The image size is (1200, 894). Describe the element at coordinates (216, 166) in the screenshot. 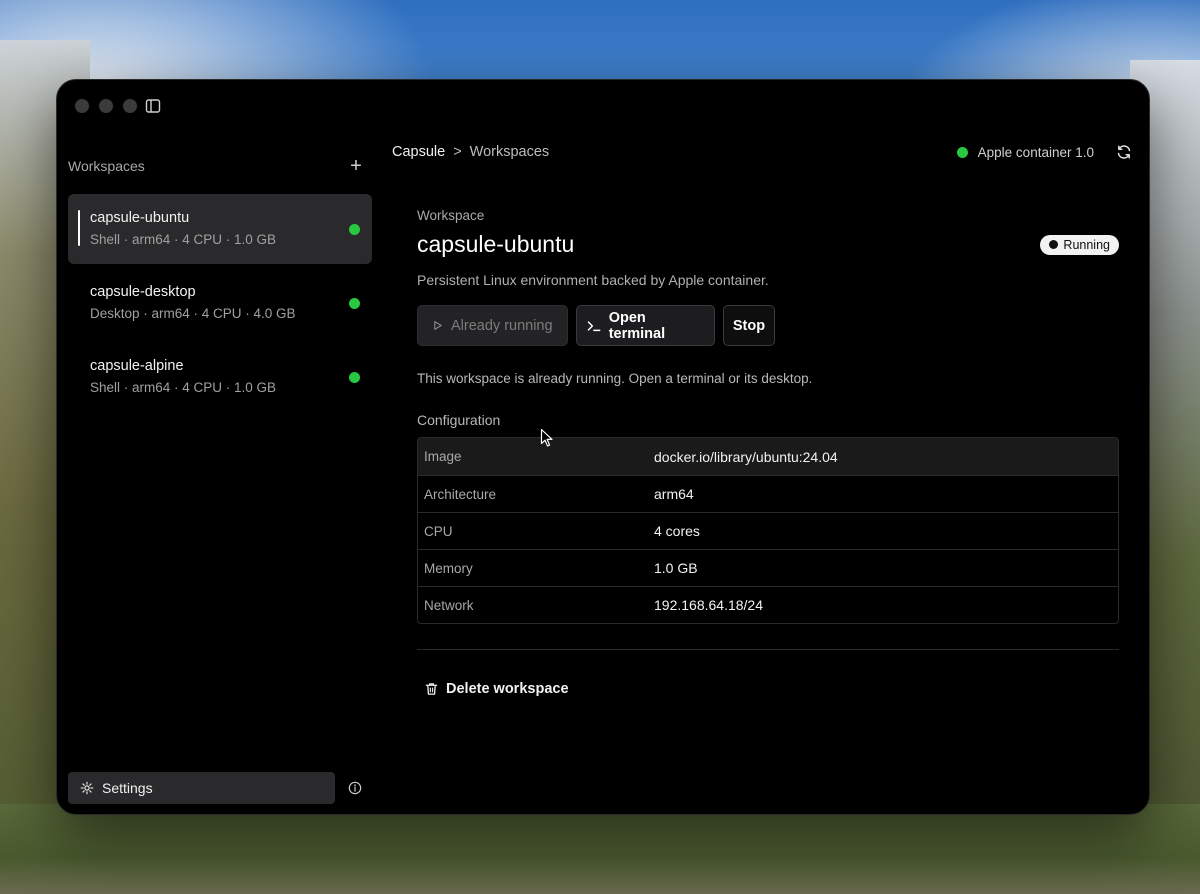

I see `sidebar-header: Workspaces +` at that location.